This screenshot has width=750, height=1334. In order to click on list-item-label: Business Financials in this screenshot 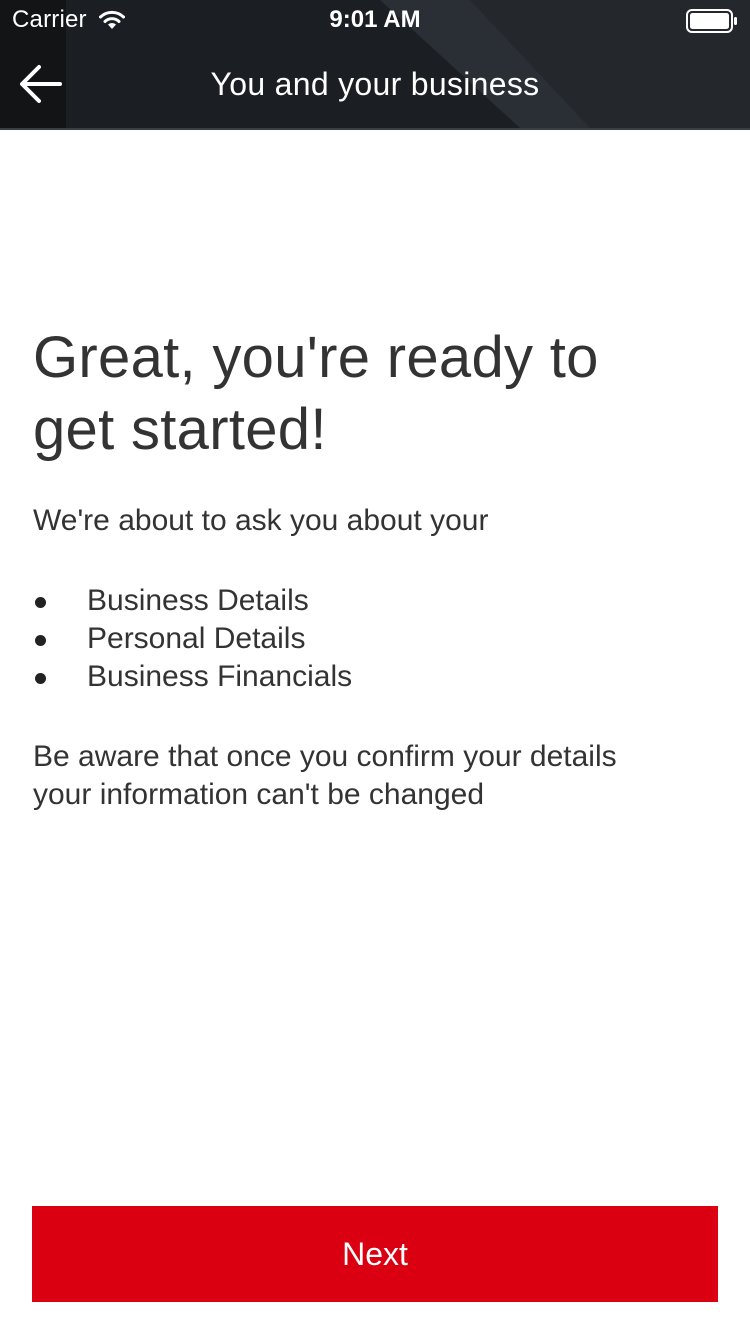, I will do `click(220, 676)`.